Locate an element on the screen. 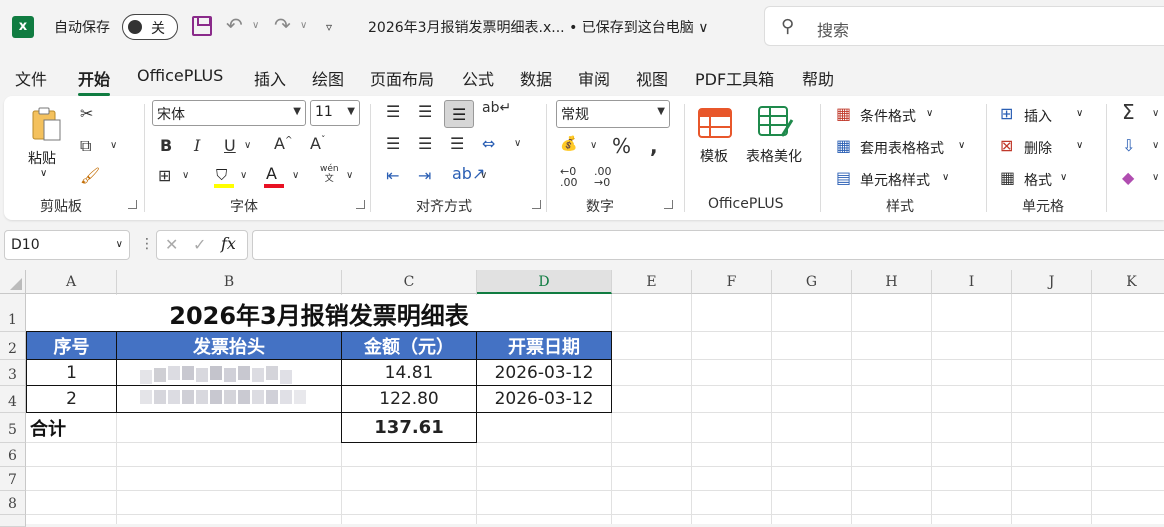  sheet-title: 2026年3月报销发票明细表 is located at coordinates (319, 313).